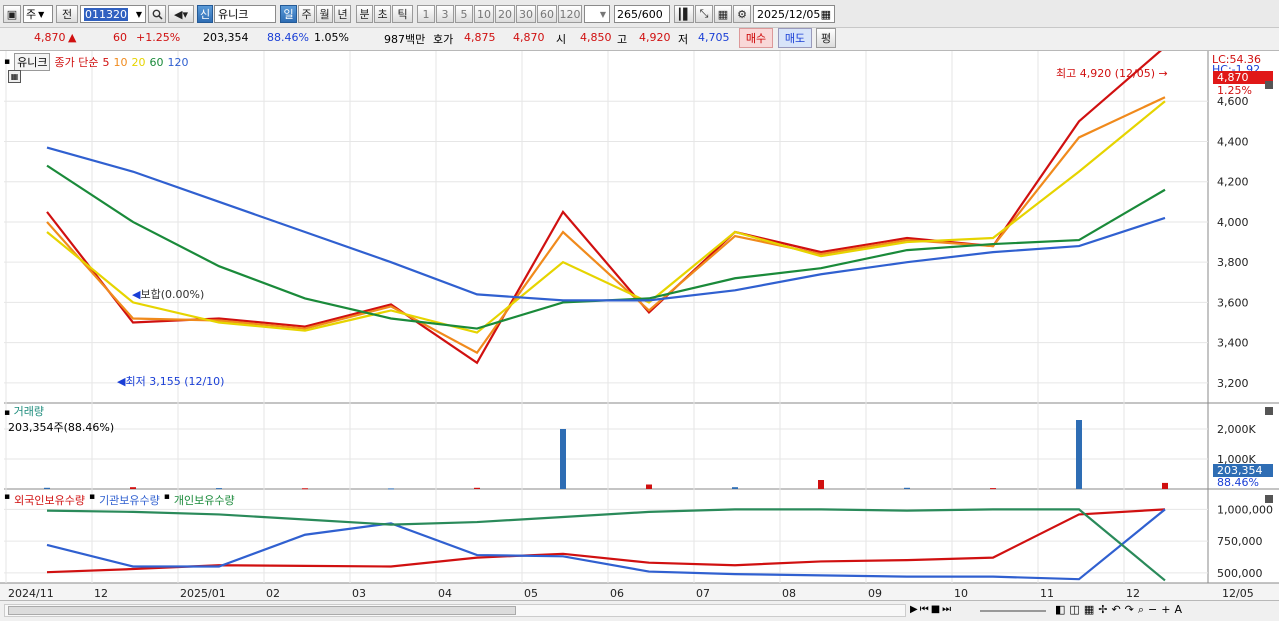  I want to click on data-count-input: 265/600, so click(642, 14).